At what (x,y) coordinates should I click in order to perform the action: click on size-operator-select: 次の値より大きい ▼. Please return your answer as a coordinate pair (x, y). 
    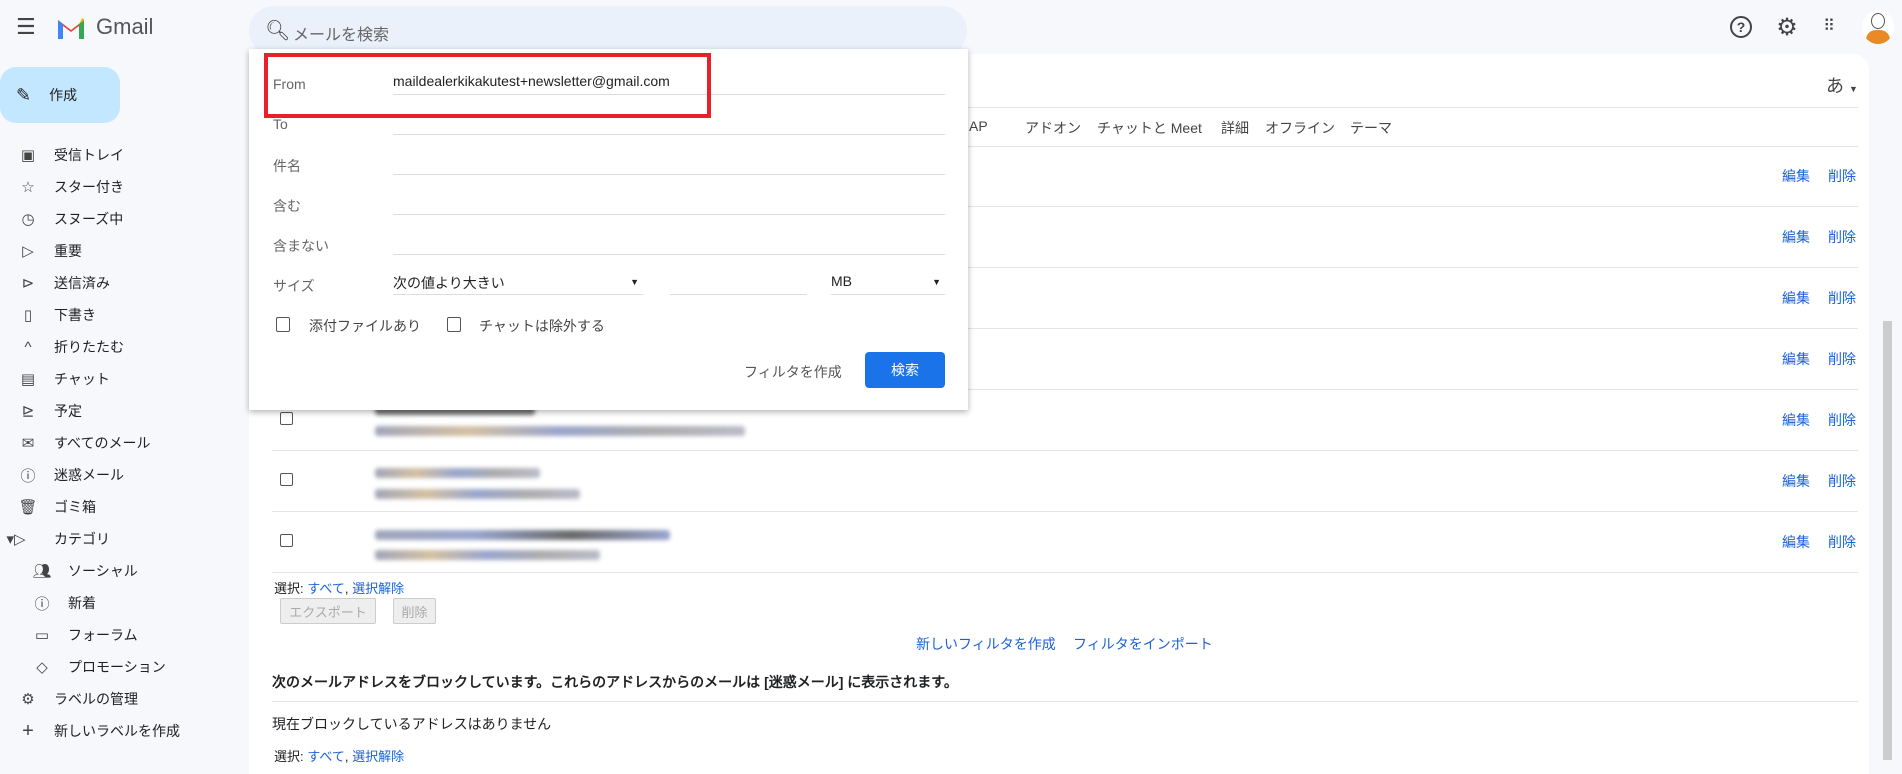
    Looking at the image, I should click on (518, 282).